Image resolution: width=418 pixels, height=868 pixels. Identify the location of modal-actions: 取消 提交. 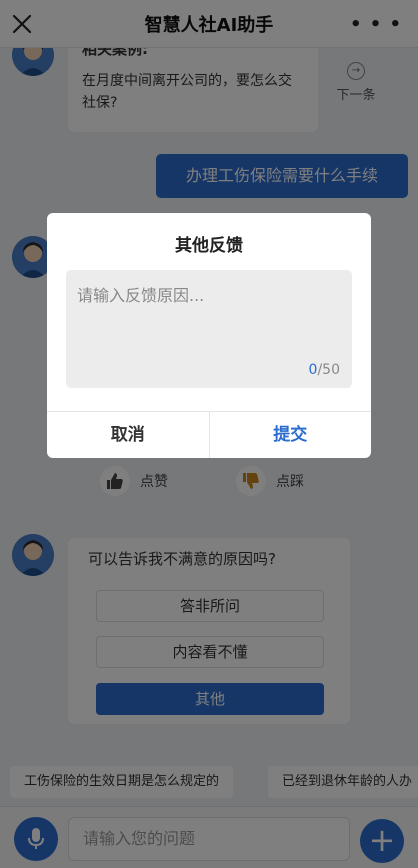
(209, 434).